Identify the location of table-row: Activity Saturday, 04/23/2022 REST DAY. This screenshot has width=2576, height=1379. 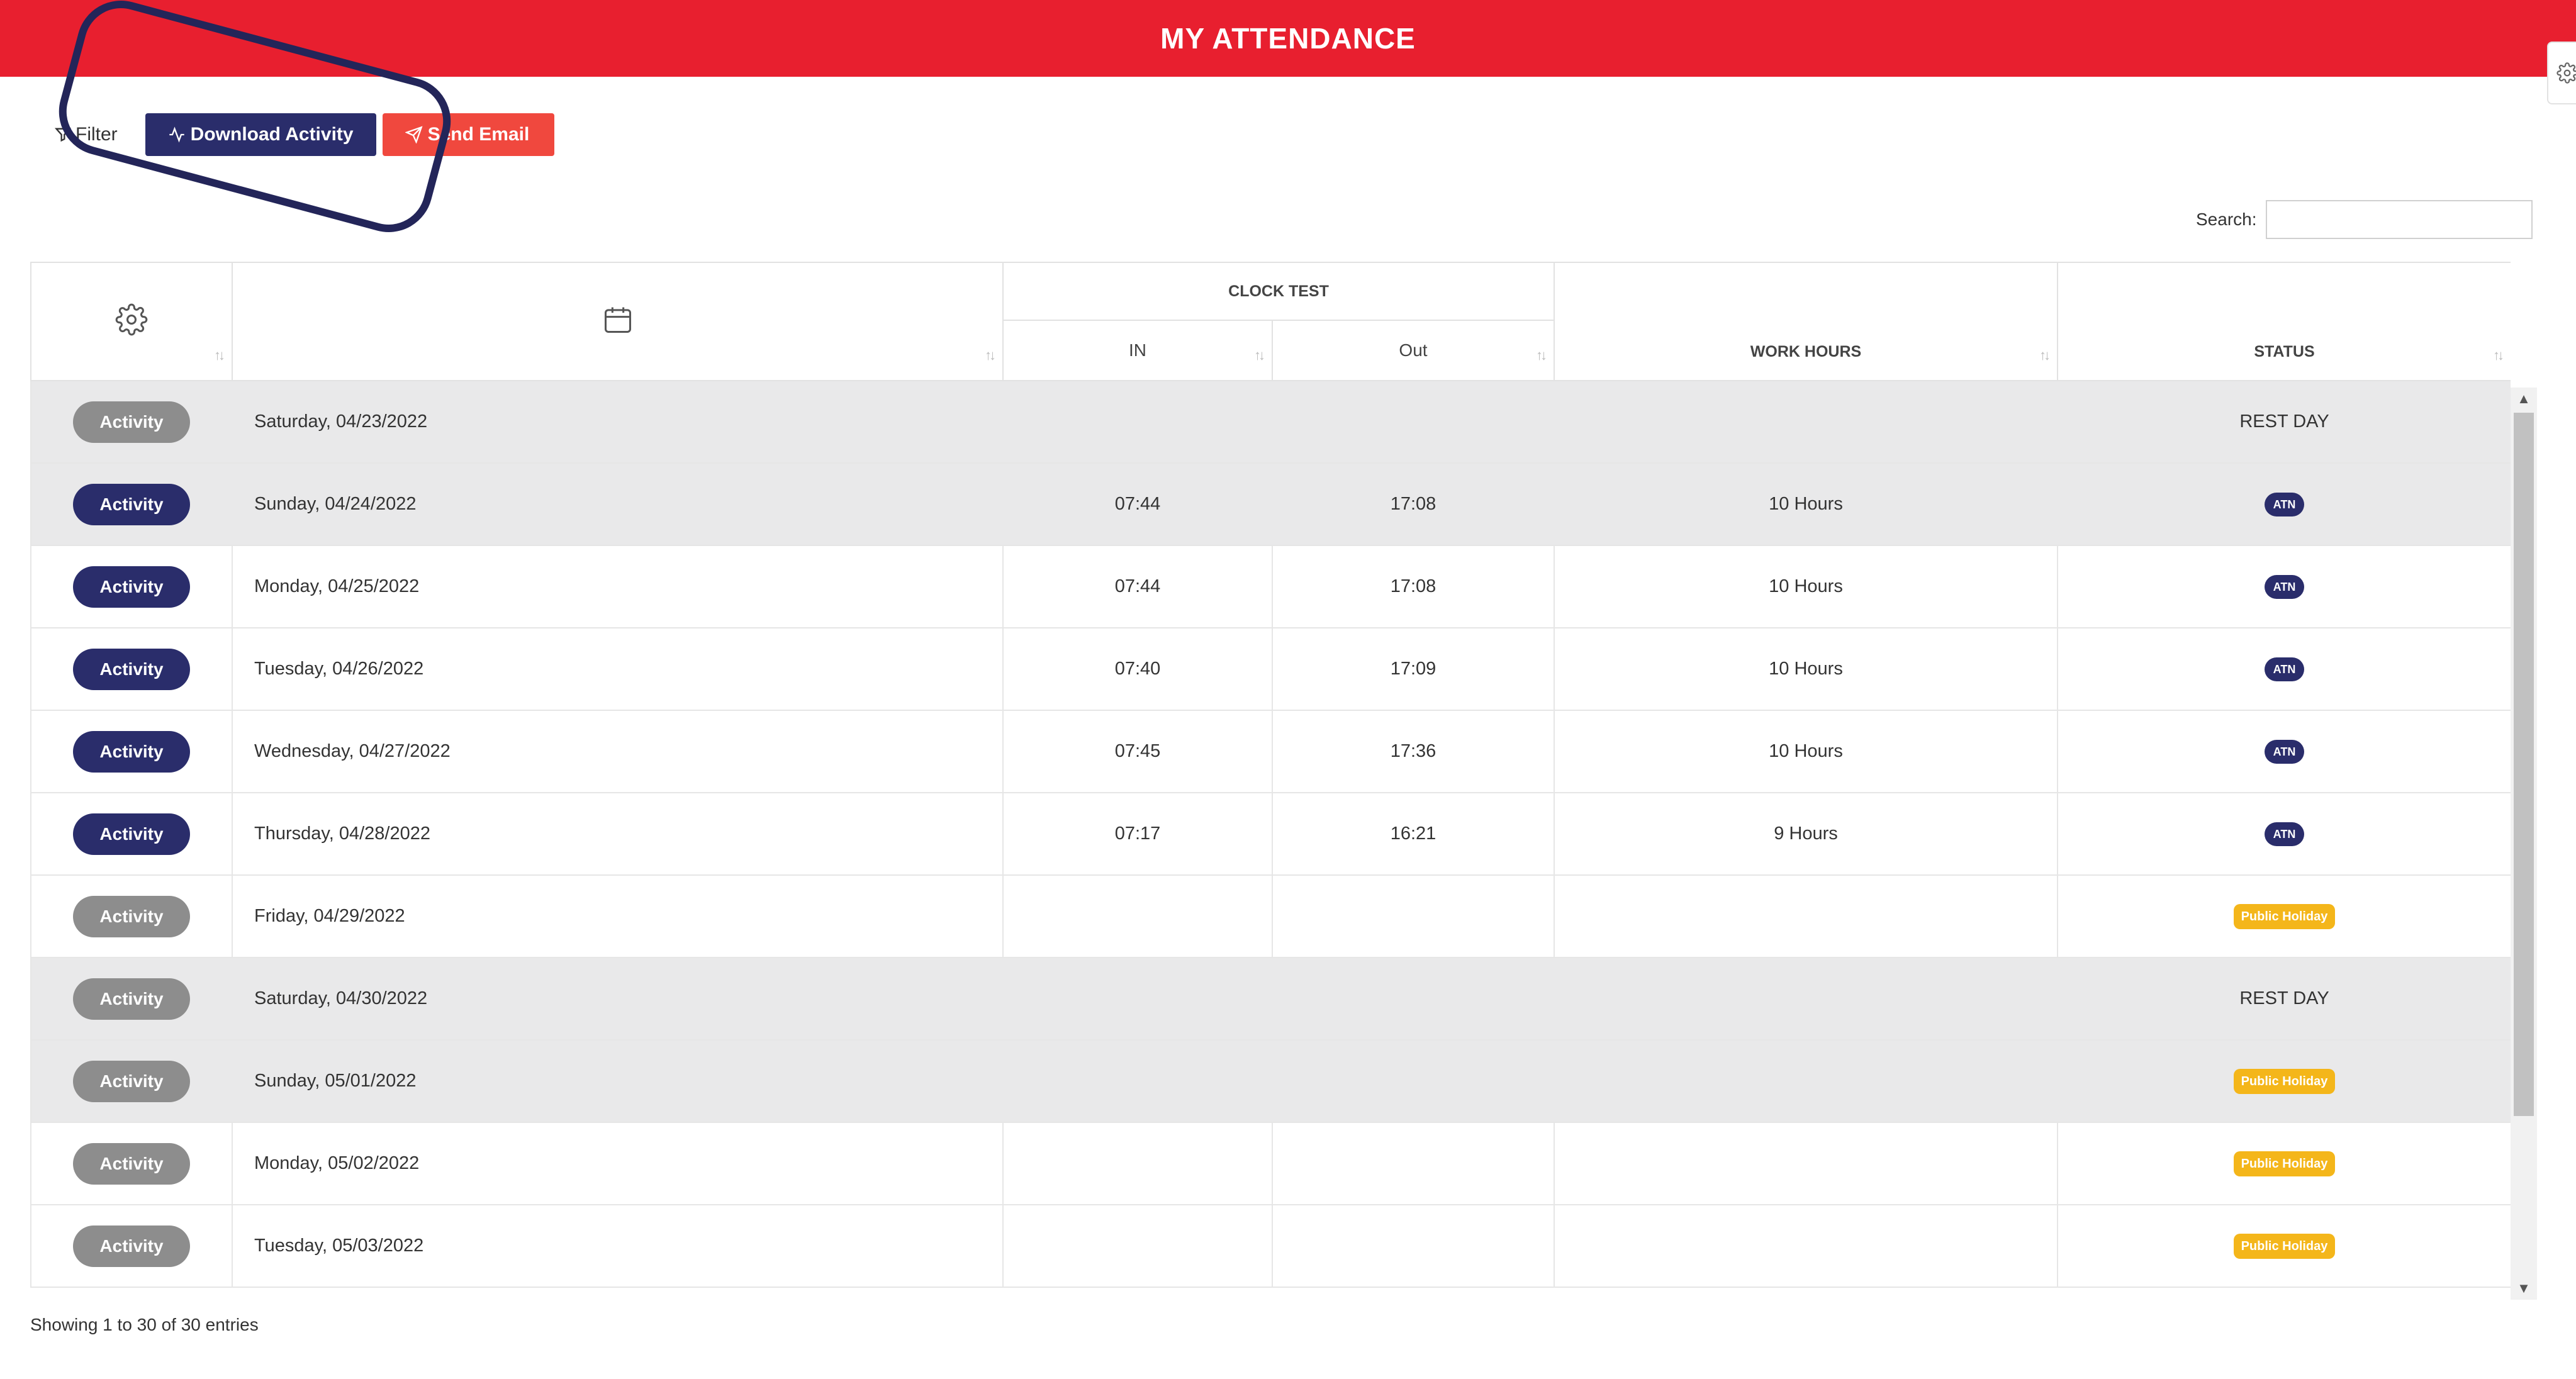
(1270, 422).